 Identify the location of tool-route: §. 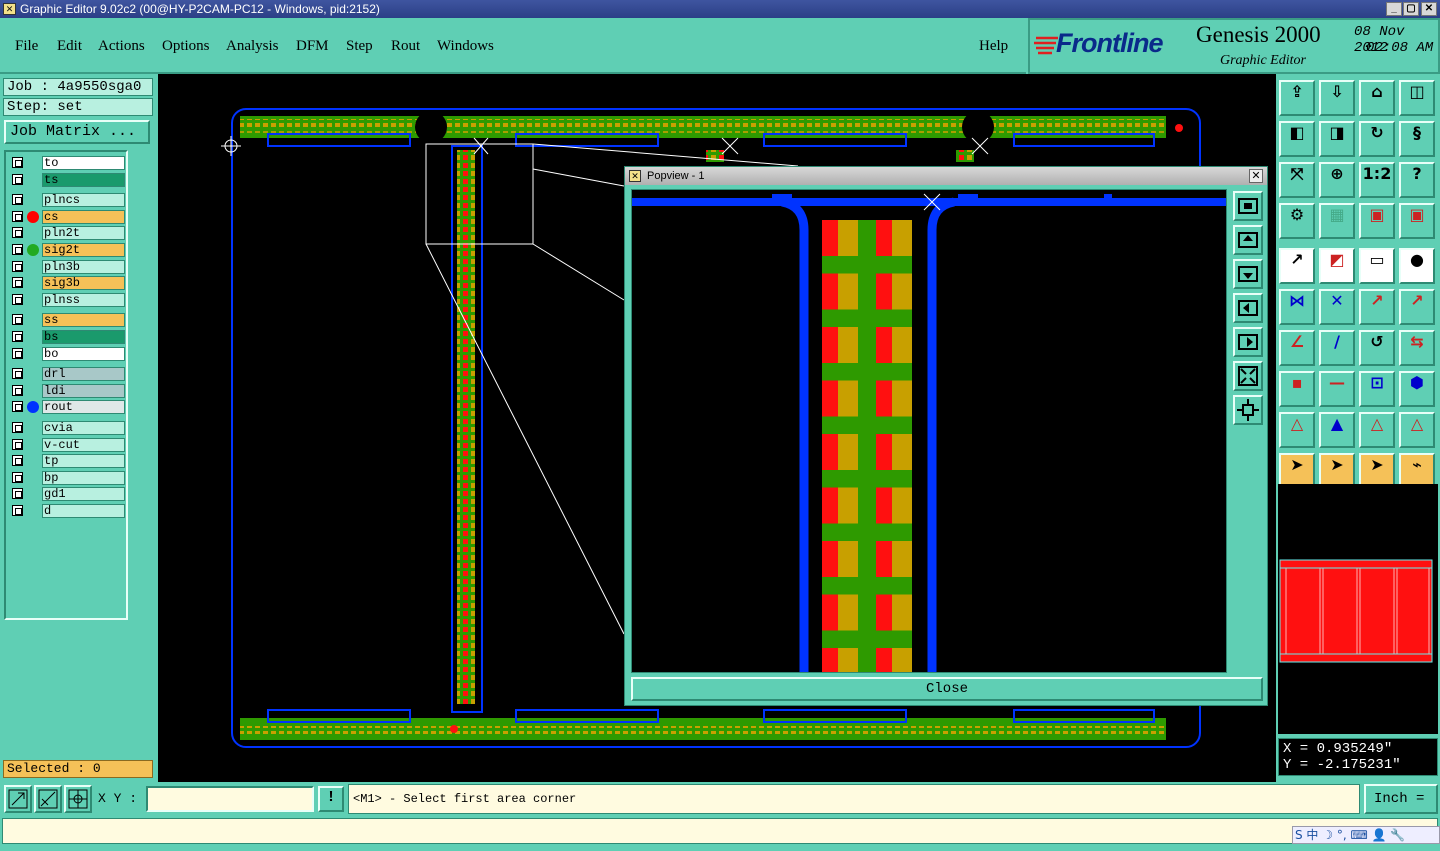
(1417, 139).